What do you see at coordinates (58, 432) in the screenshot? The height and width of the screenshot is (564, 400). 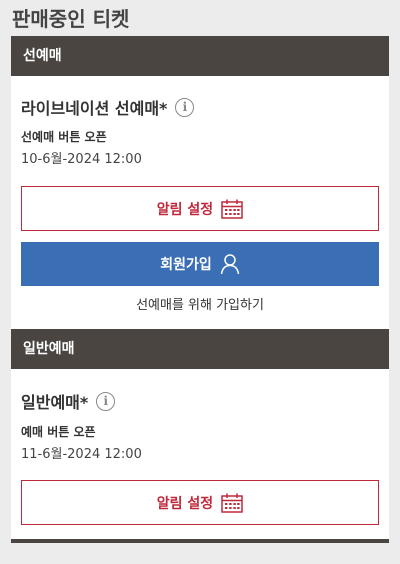 I see `general-open-label: 예매 버튼 오픈` at bounding box center [58, 432].